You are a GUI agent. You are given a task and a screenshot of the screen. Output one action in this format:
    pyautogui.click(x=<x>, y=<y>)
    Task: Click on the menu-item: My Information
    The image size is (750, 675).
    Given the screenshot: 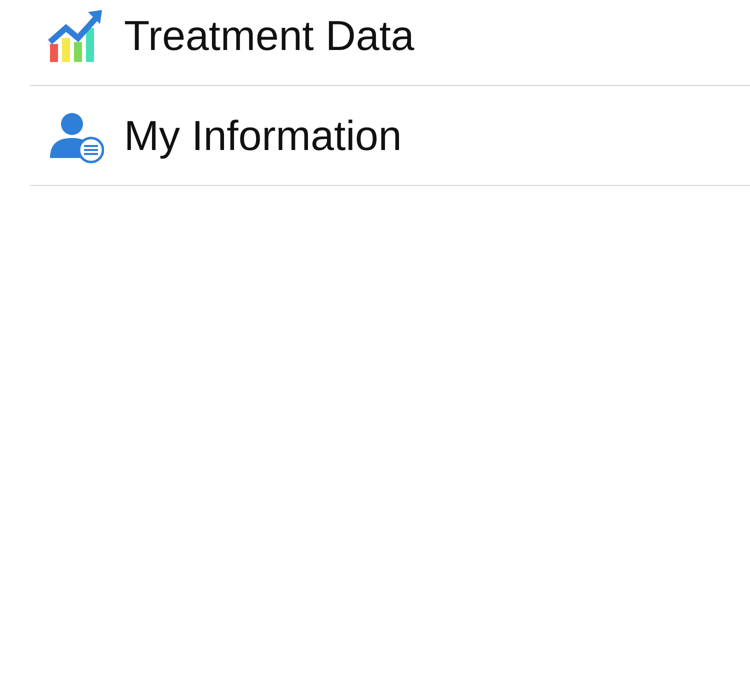 What is the action you would take?
    pyautogui.click(x=390, y=136)
    